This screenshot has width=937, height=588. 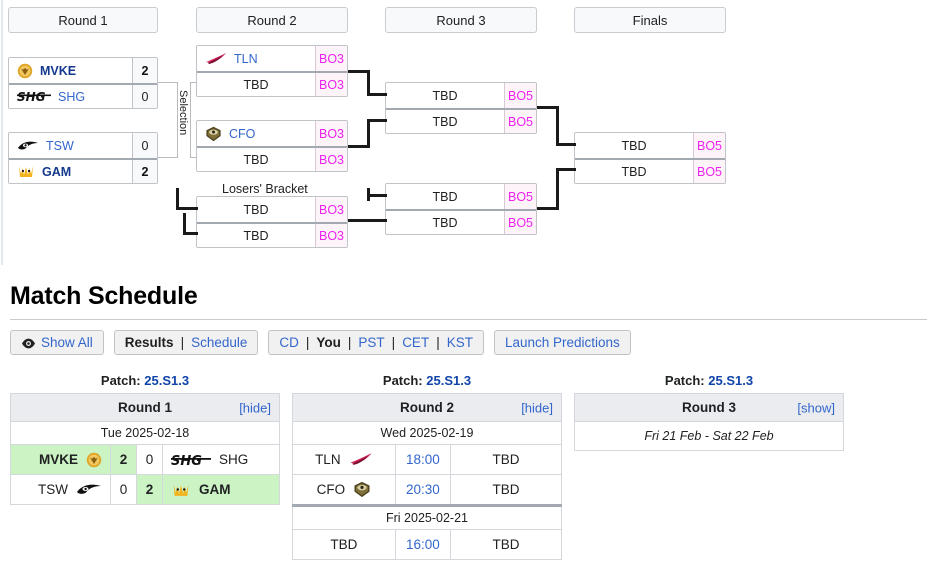 I want to click on bracket-match-r3m2: TBD BO5 TBD BO5, so click(x=461, y=209).